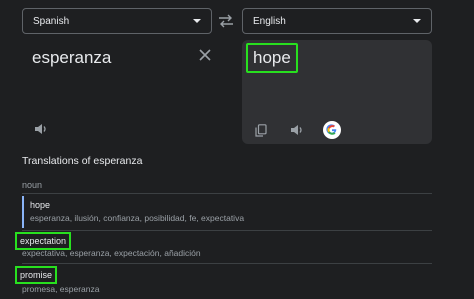 Image resolution: width=474 pixels, height=299 pixels. Describe the element at coordinates (82, 161) in the screenshot. I see `translations-heading: Translations of esperanza` at that location.